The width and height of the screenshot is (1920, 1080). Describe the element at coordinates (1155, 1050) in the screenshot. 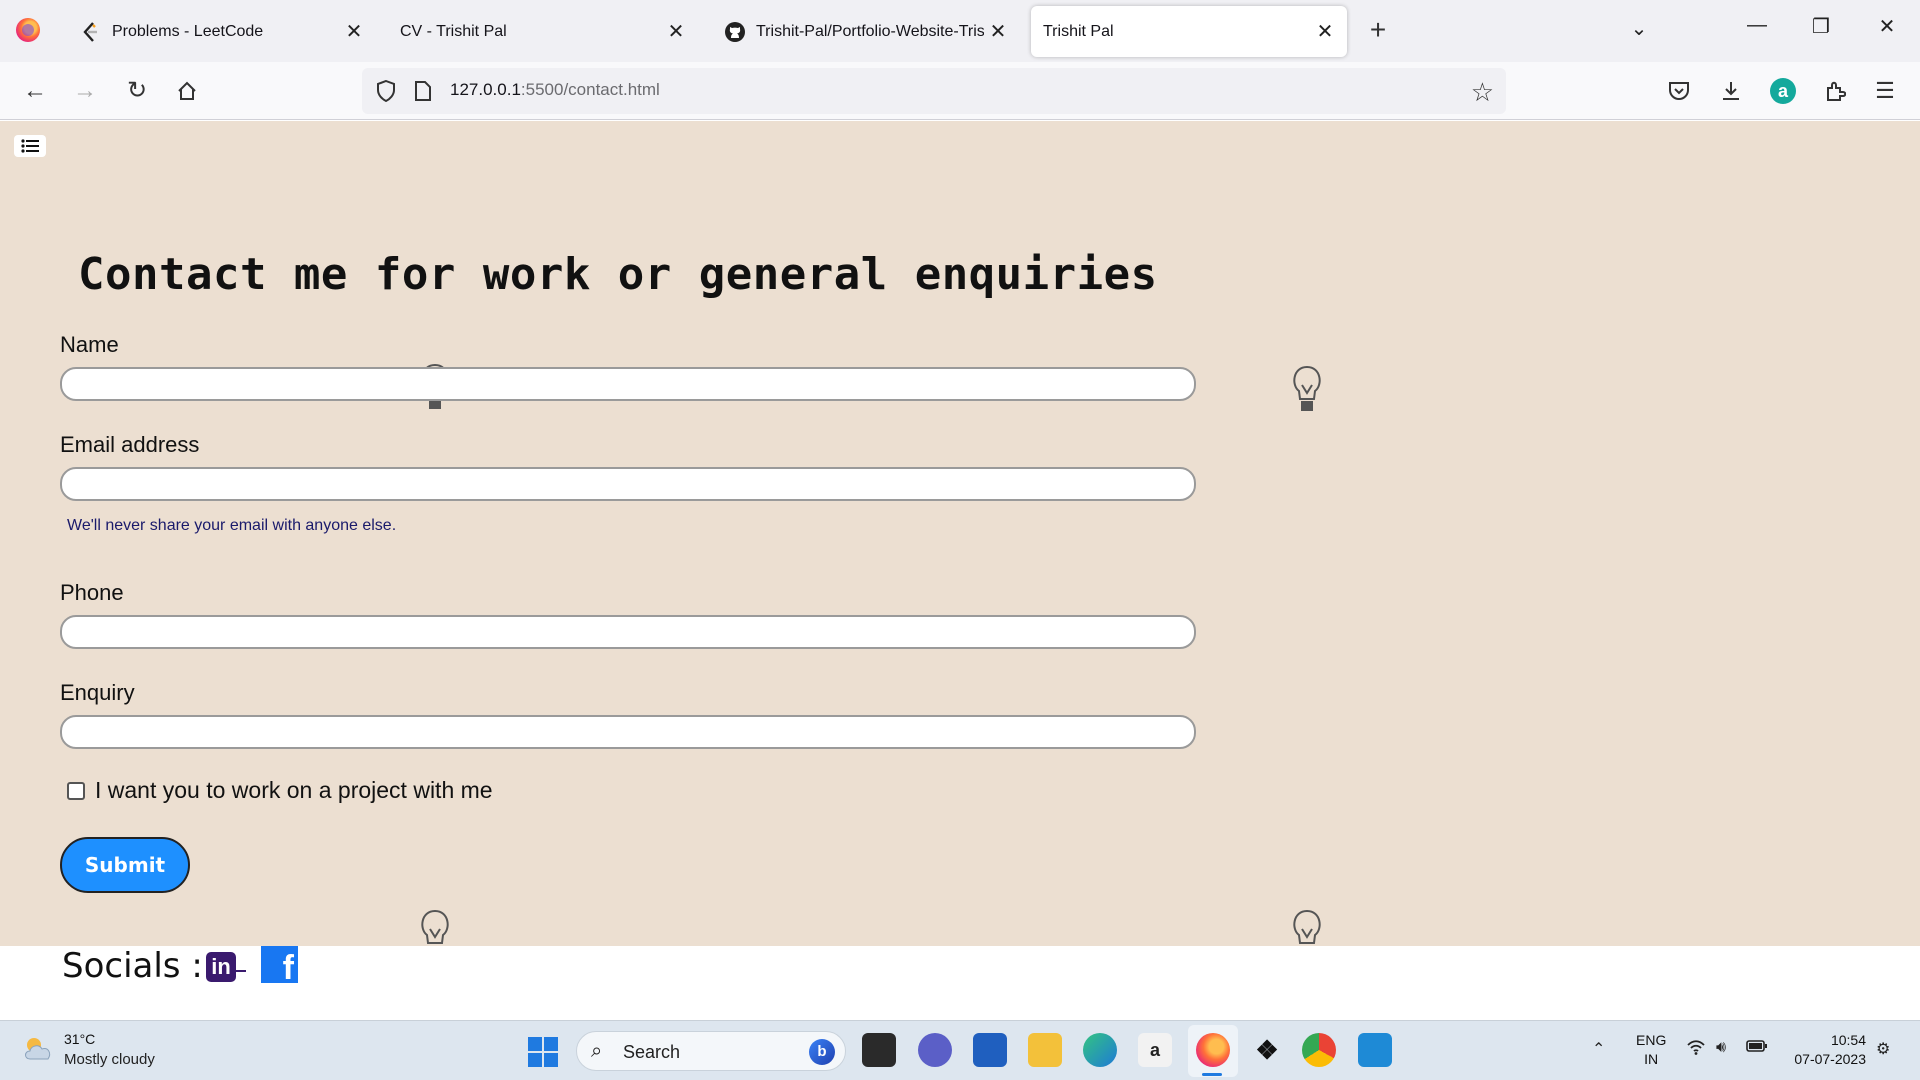

I see `amazon-icon: a` at that location.